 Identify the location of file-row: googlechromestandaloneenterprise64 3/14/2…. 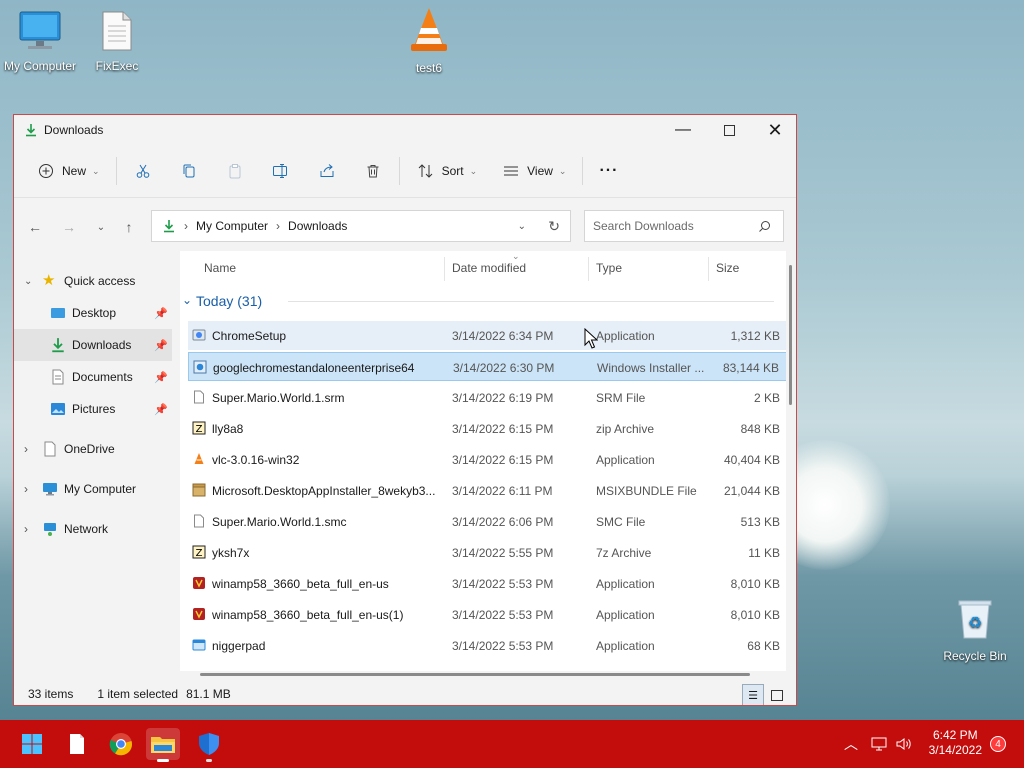
(487, 366).